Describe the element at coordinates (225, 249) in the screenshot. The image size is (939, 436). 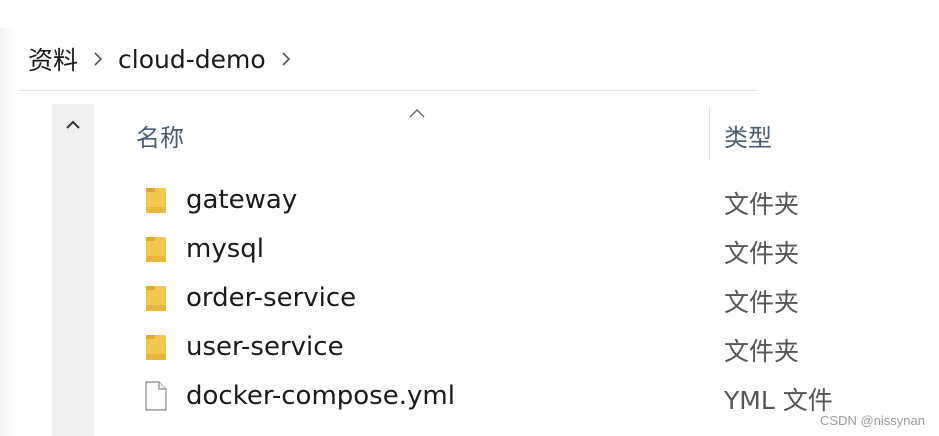
I see `file-name: mysql` at that location.